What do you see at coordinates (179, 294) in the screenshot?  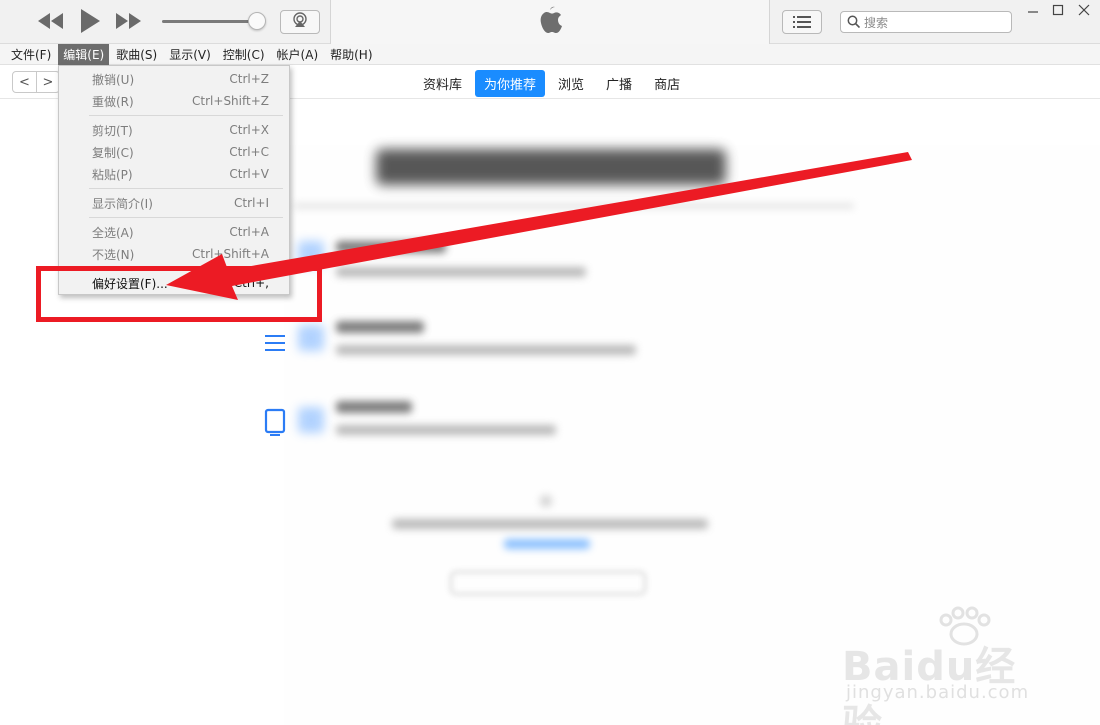 I see `annotation-highlight-box` at bounding box center [179, 294].